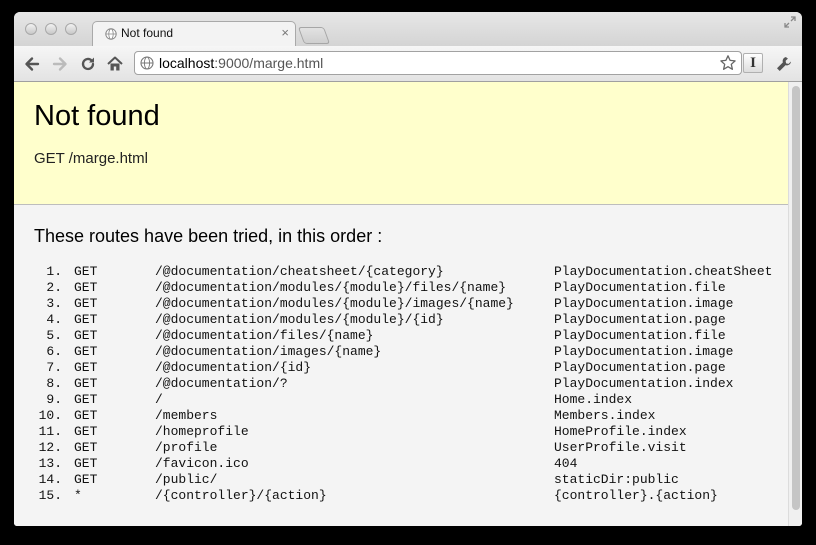 The image size is (816, 545). What do you see at coordinates (78, 495) in the screenshot?
I see `route-method: *` at bounding box center [78, 495].